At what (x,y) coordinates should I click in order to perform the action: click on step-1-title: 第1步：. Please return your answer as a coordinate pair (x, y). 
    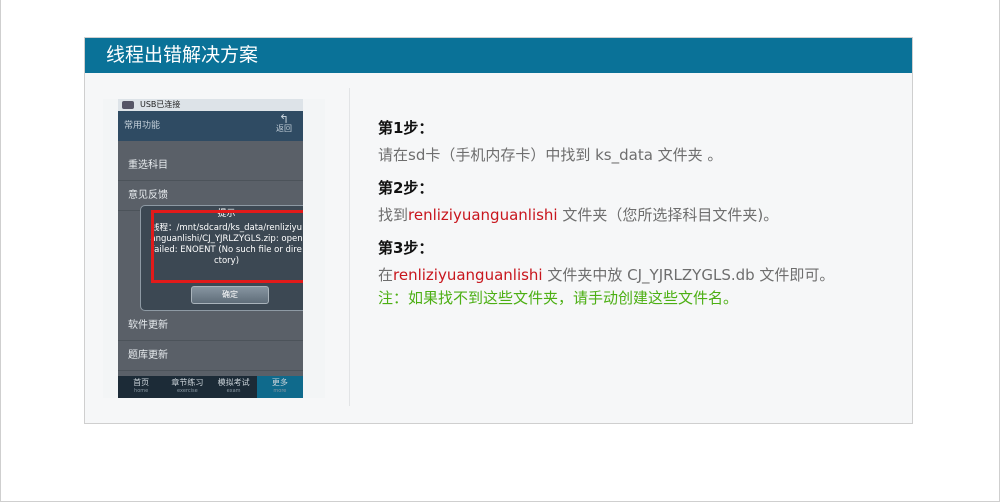
    Looking at the image, I should click on (406, 128).